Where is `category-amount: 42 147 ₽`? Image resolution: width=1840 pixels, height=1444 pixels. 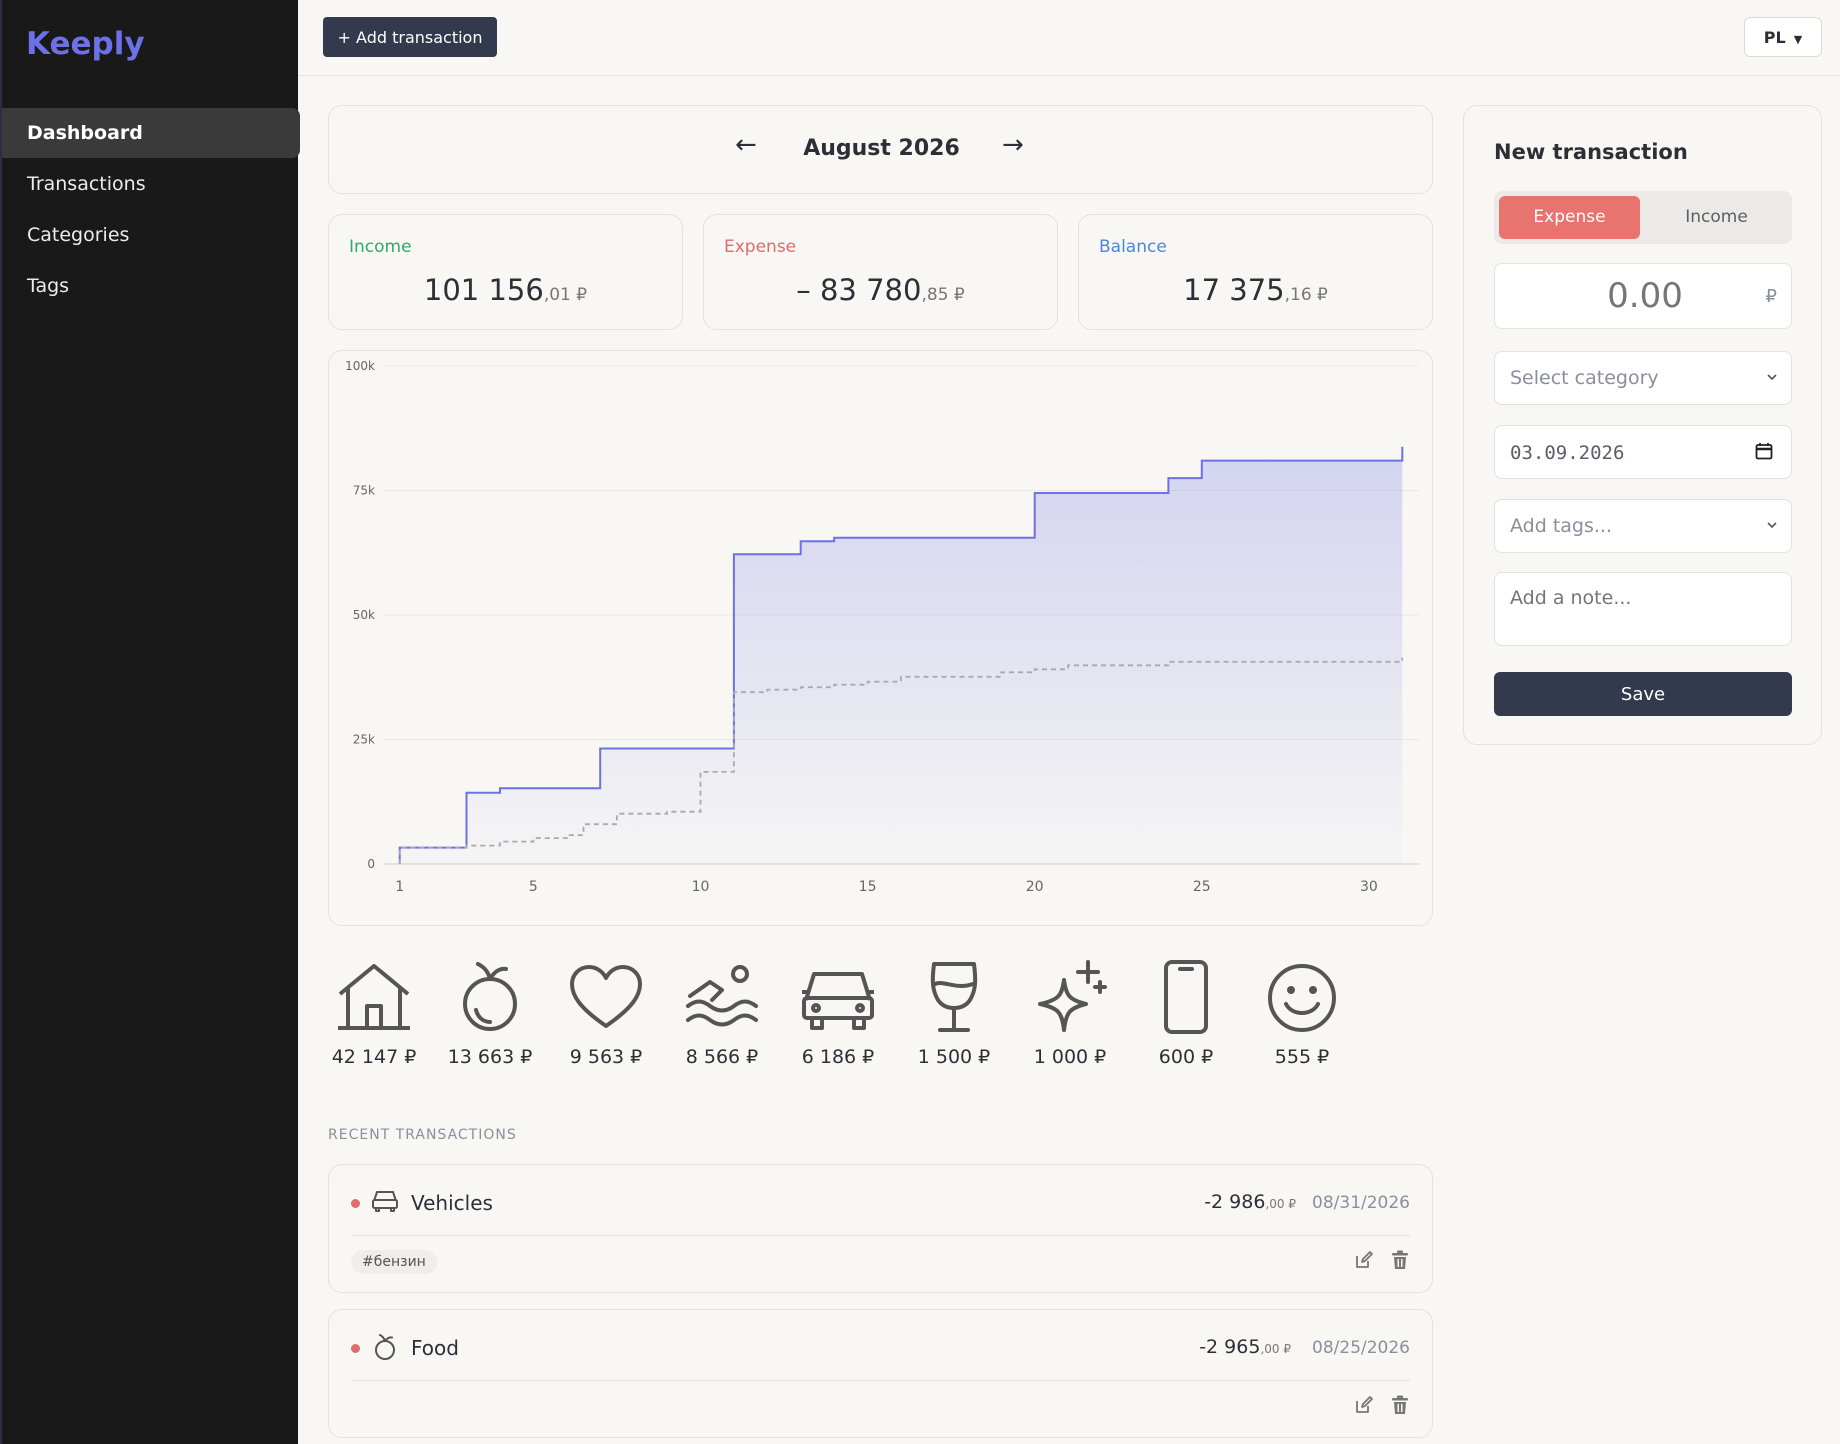 category-amount: 42 147 ₽ is located at coordinates (374, 1057).